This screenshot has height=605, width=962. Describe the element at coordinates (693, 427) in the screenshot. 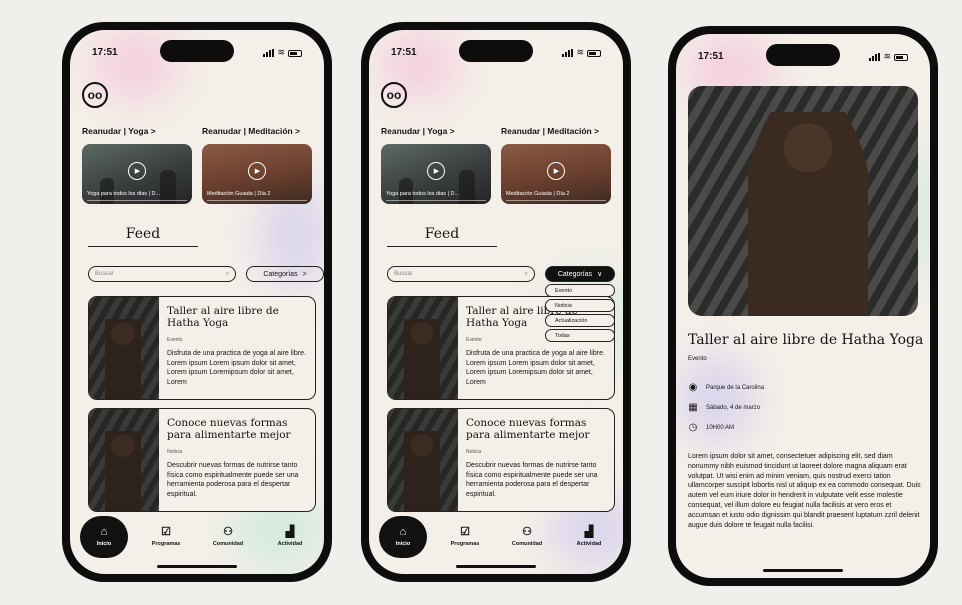

I see `clock-icon: ◷` at that location.